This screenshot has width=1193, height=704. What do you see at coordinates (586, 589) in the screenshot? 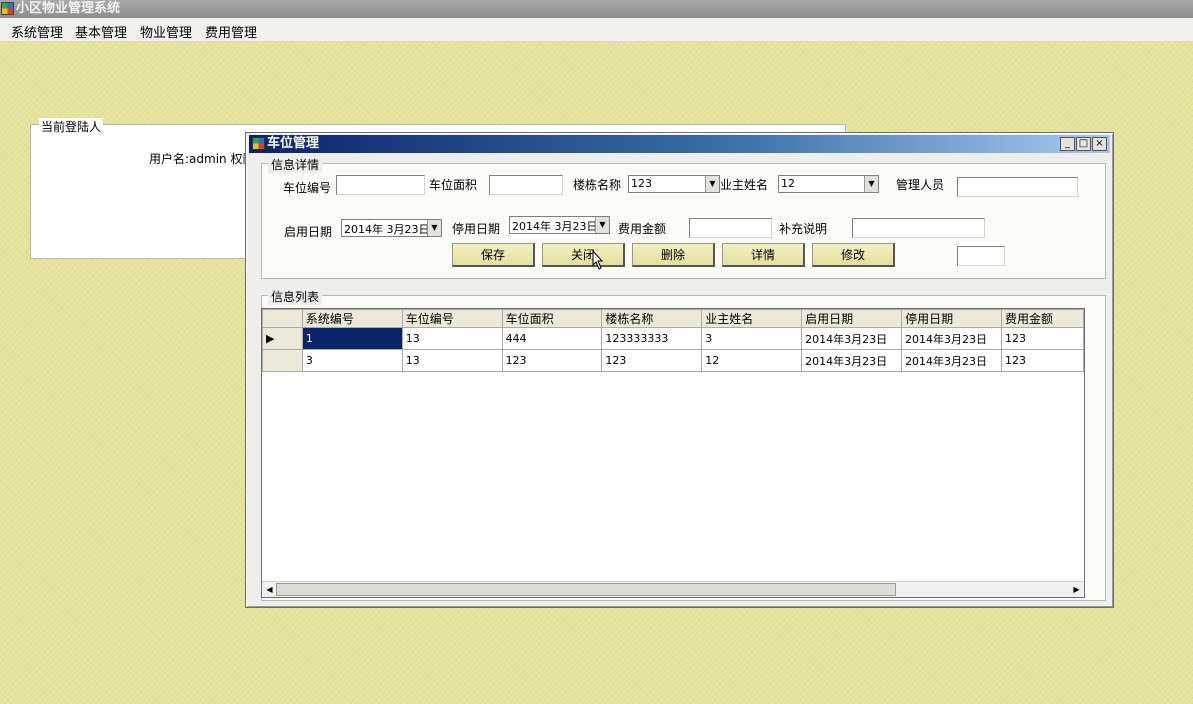
I see `scroll-thumb` at bounding box center [586, 589].